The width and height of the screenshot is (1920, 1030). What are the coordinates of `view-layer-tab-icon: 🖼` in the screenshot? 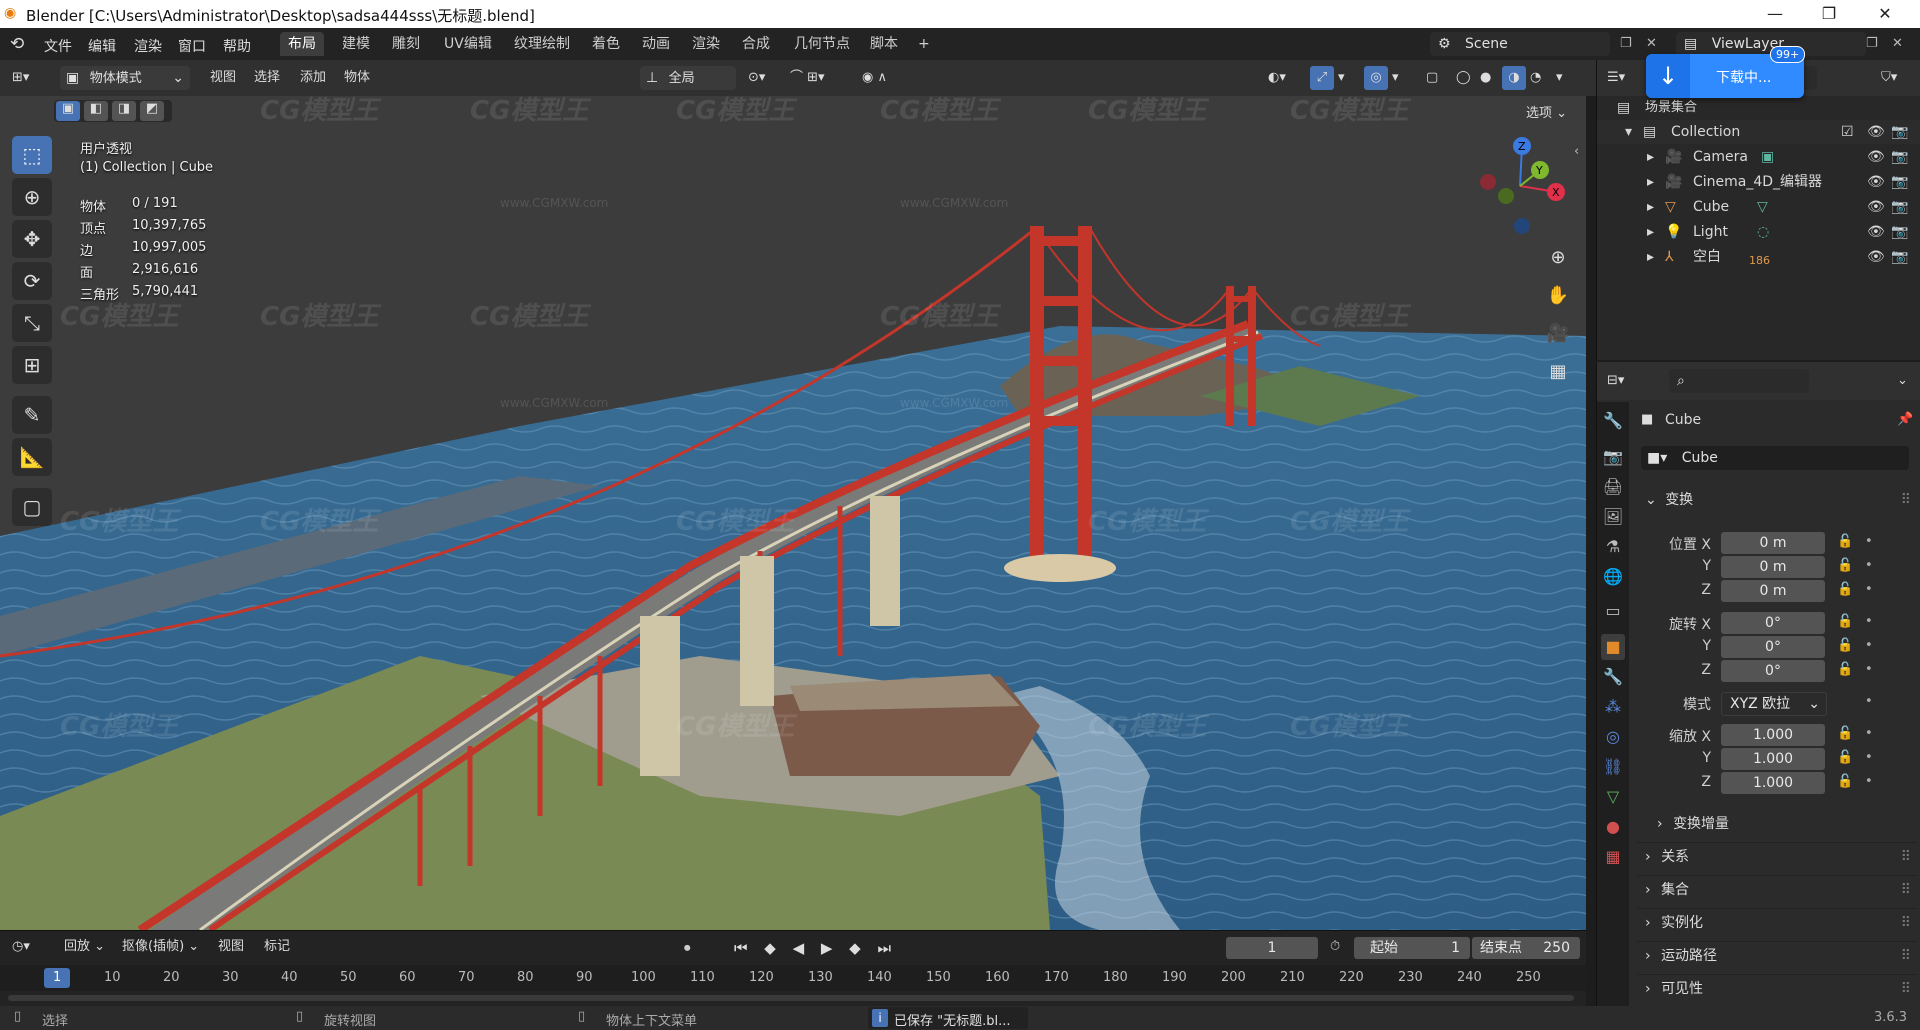 It's located at (1613, 517).